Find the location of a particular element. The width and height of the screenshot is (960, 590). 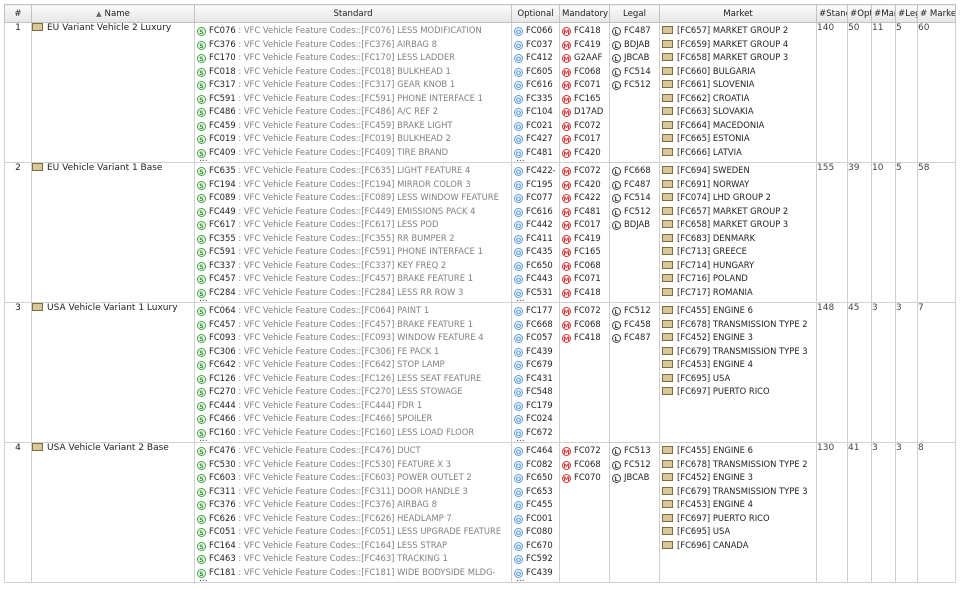

mandatory-item: M FC017 is located at coordinates (585, 225).